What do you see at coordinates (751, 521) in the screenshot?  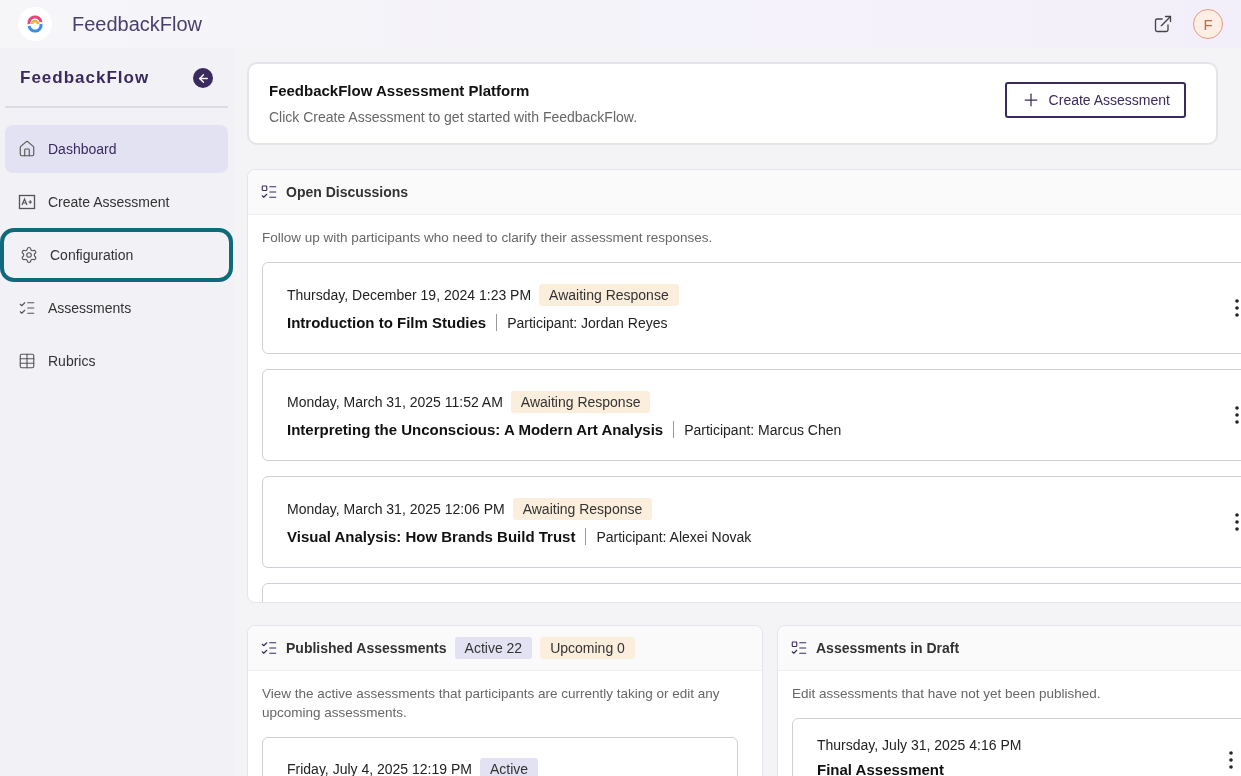 I see `discussion-card: Monday, March 31, 2025 12:06 PM Awaiting Response Visual Analysis: How Brands Build Trust Participant: Alexei Novak` at bounding box center [751, 521].